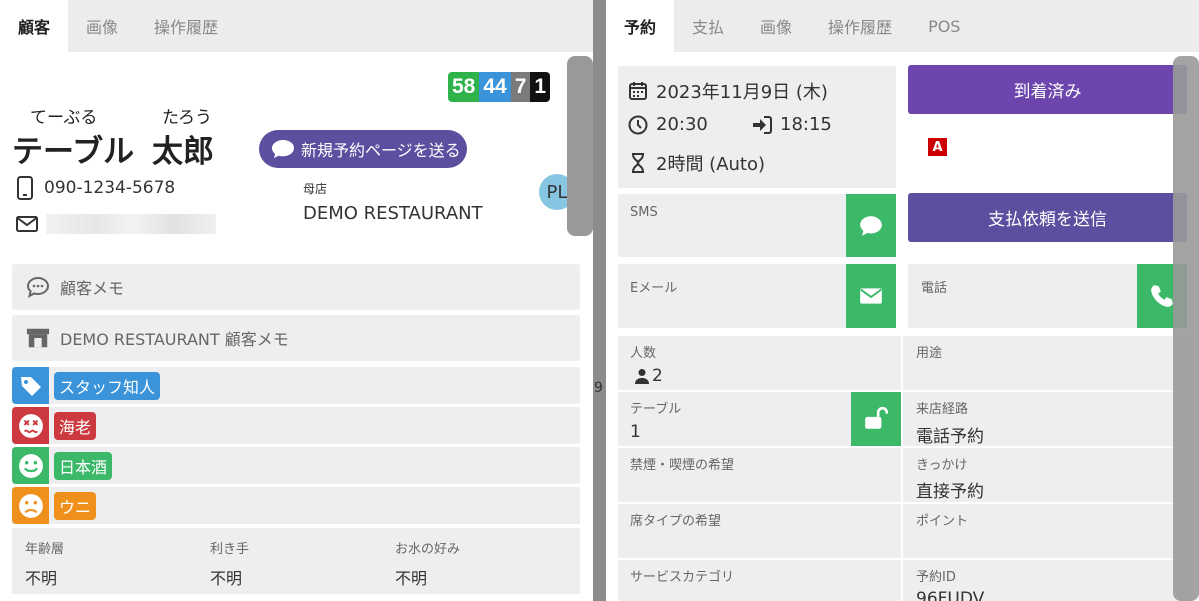  I want to click on field-value: 電話予約, so click(950, 437).